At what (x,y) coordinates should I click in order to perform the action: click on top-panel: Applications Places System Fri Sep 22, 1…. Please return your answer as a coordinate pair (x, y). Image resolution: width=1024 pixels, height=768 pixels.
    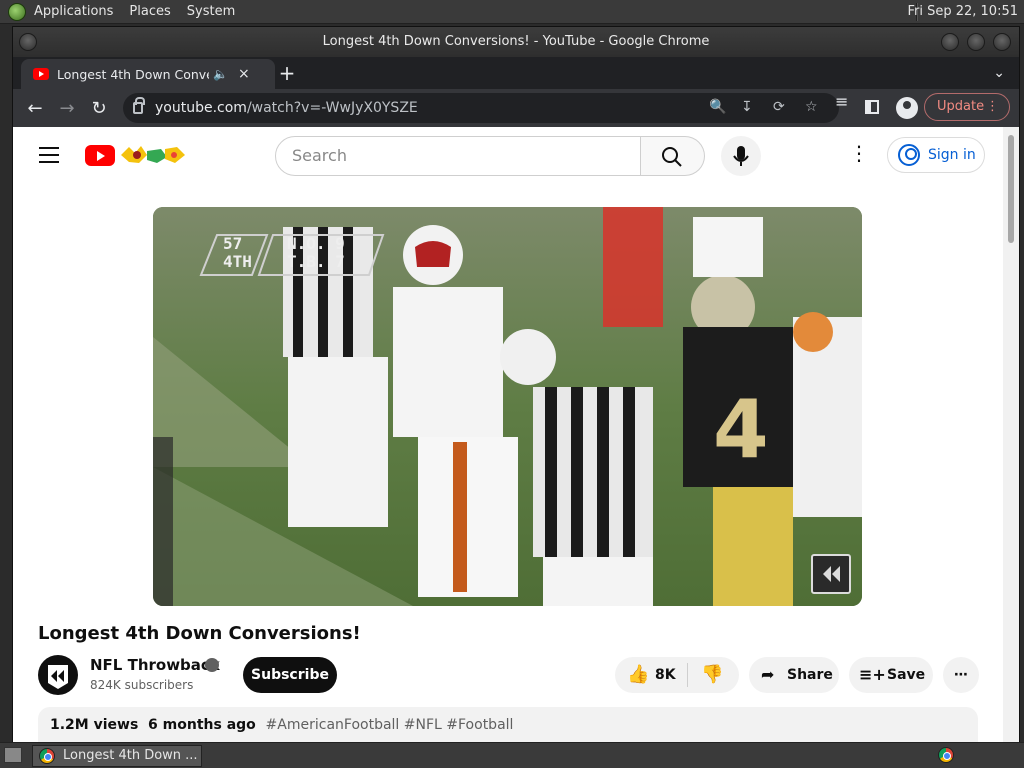
    Looking at the image, I should click on (512, 12).